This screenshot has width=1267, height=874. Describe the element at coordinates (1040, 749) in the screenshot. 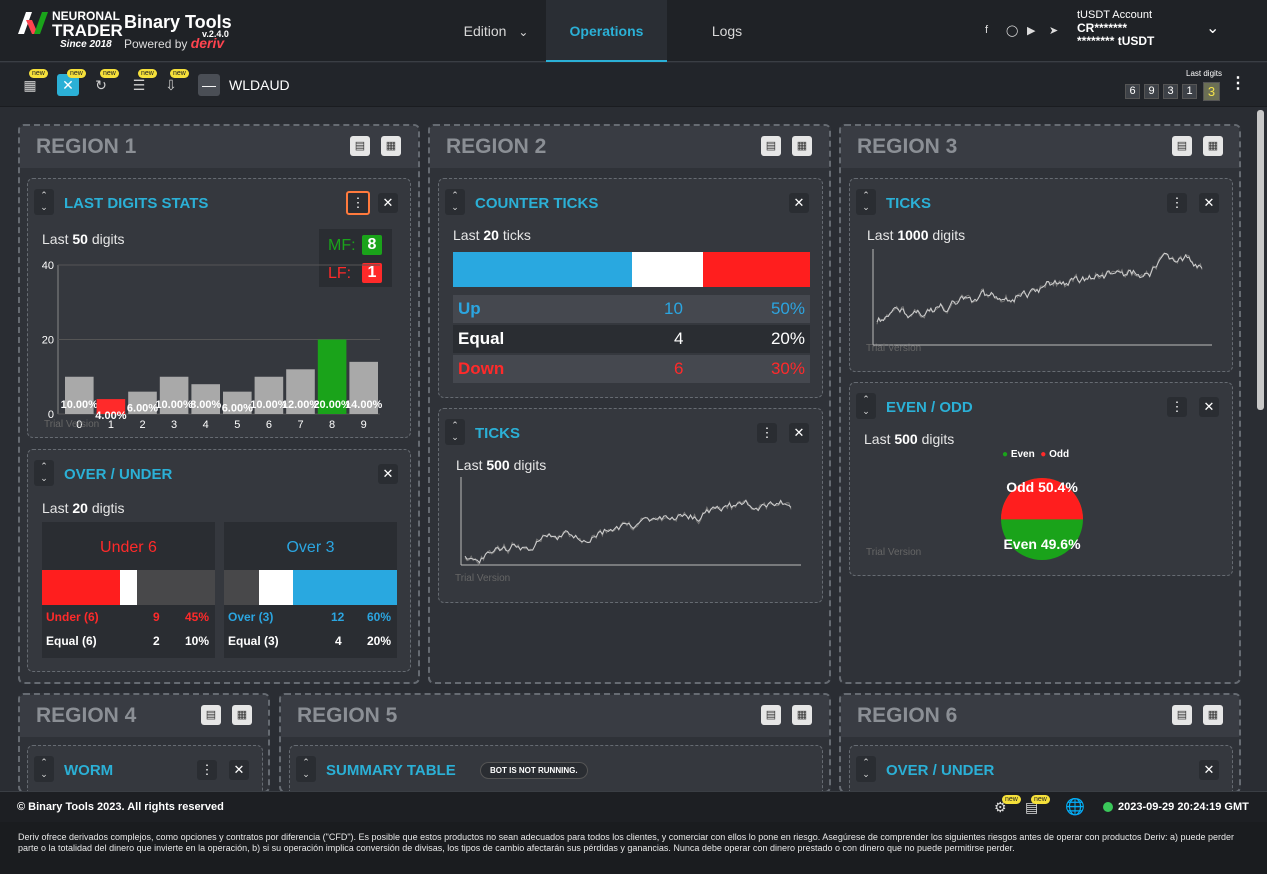

I see `region-6: REGION 6 ▤ ▦ ⌃ ⌄ OVER / UNDER ✕` at that location.